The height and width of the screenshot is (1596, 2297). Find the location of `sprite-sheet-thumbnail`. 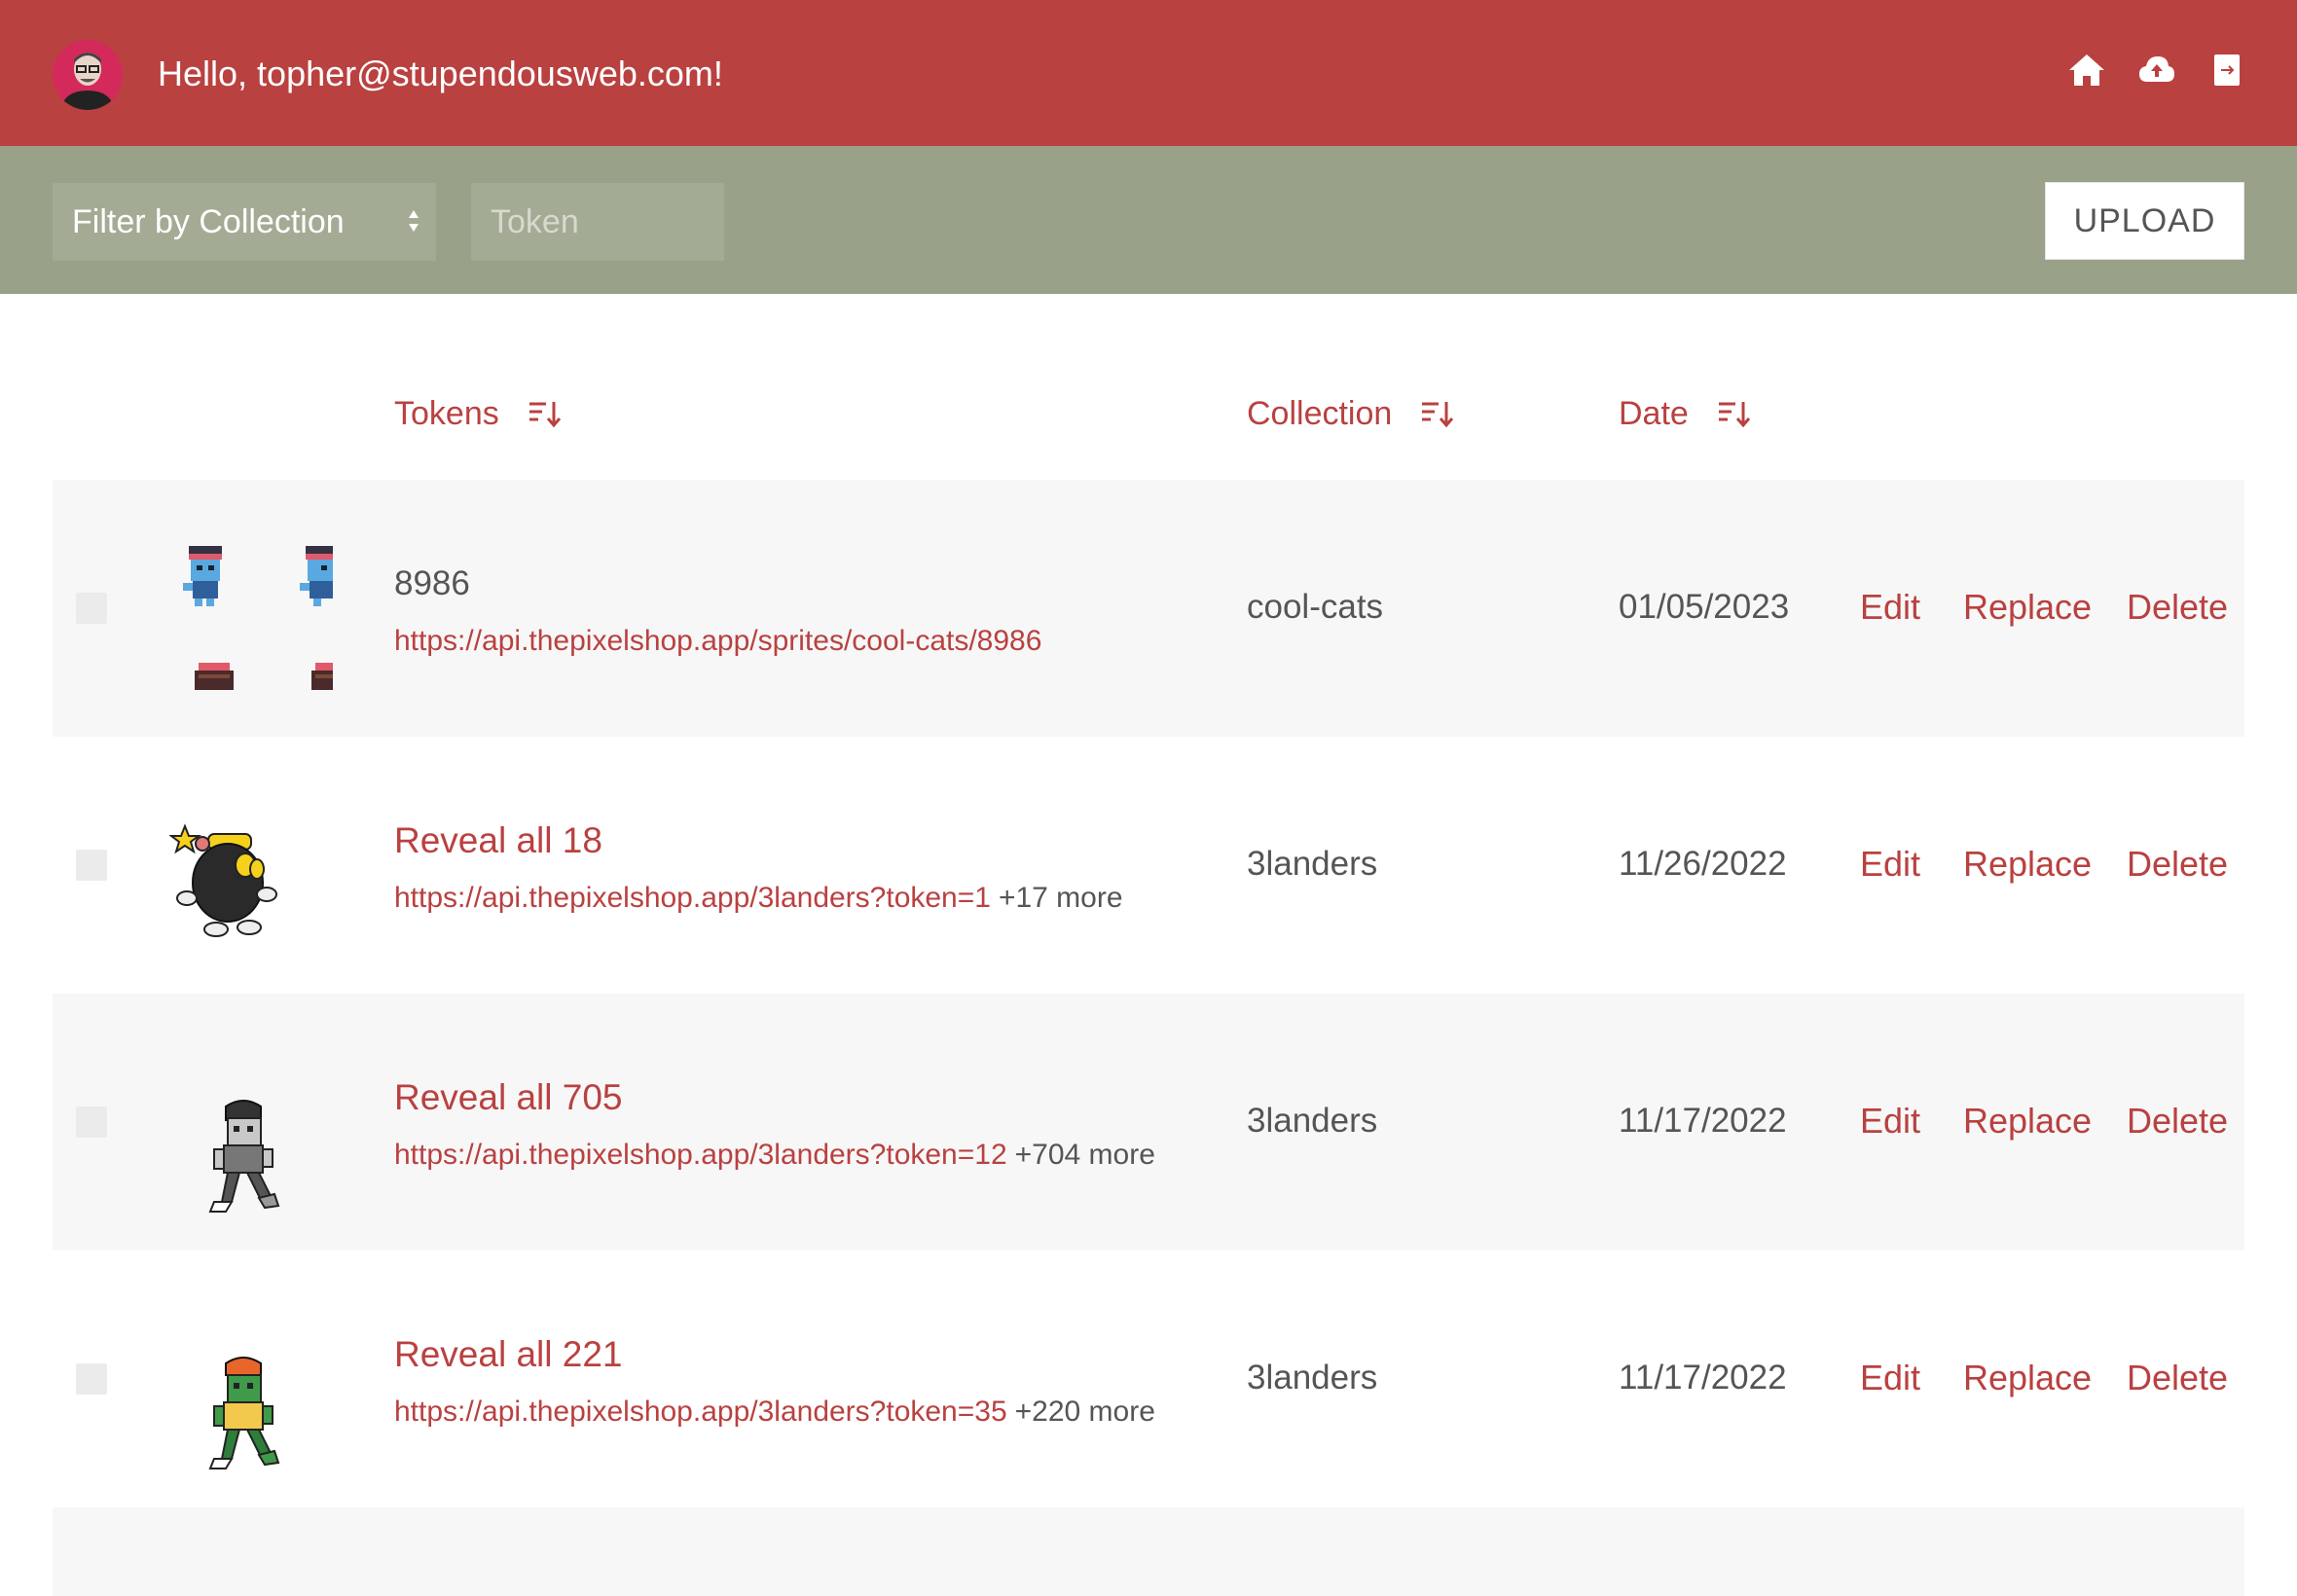

sprite-sheet-thumbnail is located at coordinates (266, 621).